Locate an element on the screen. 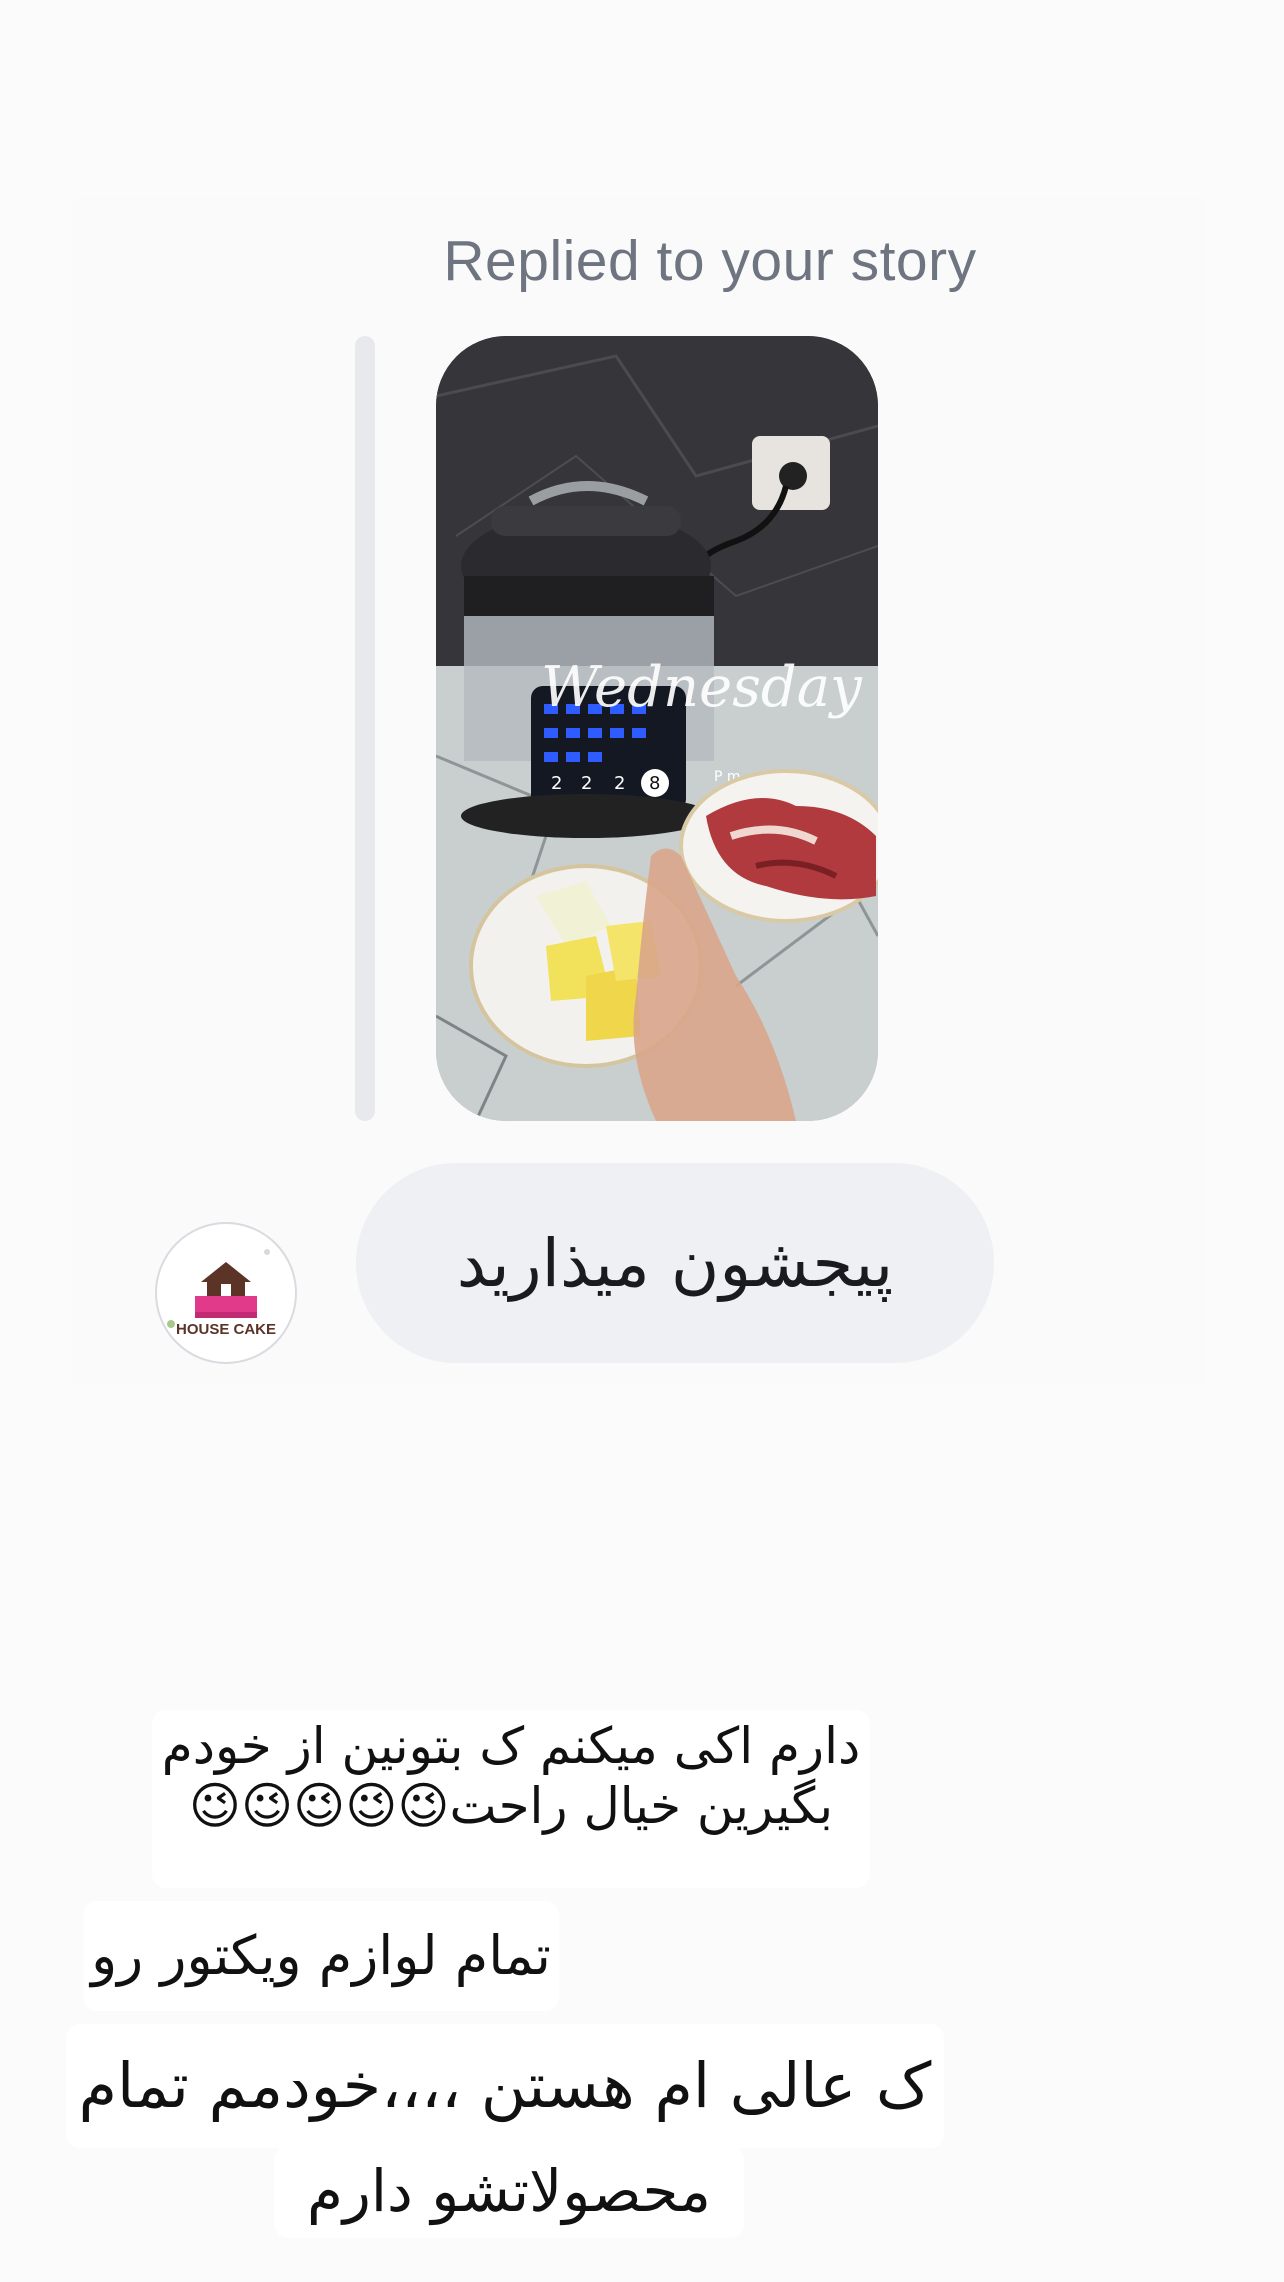  story-caption-4: محصولاتشو دارم is located at coordinates (509, 2192).